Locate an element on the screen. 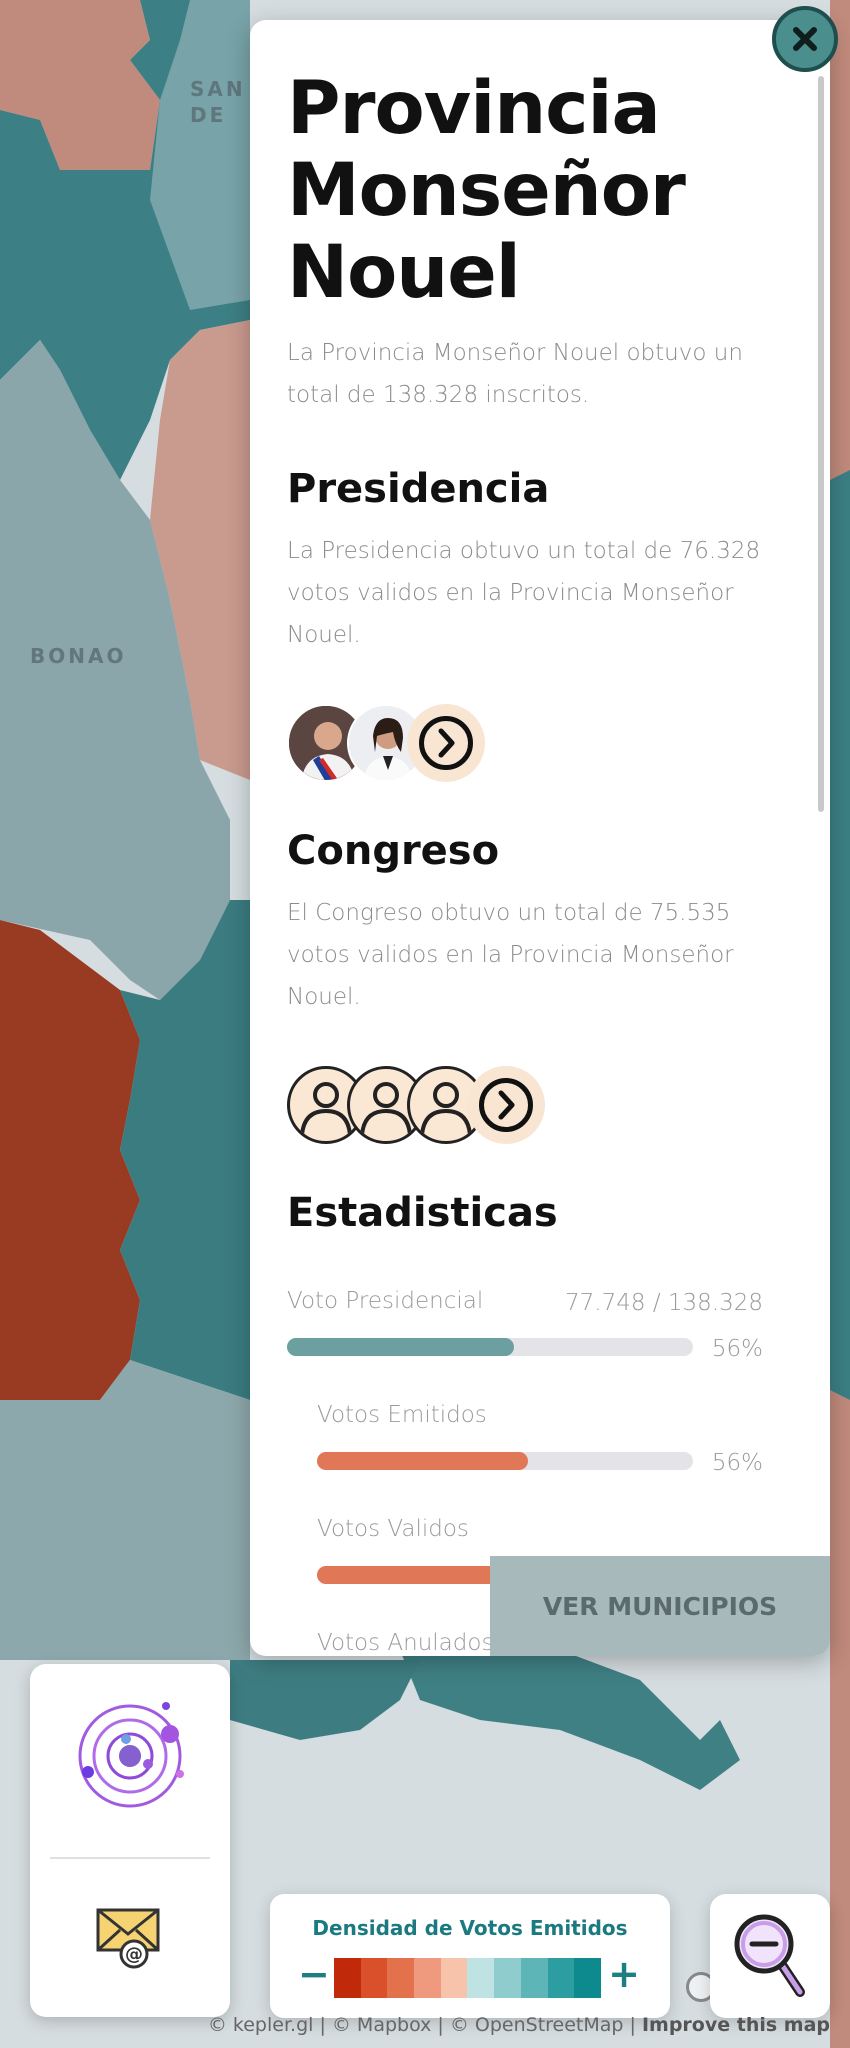 The image size is (850, 2048). stat-label: Votos Validos is located at coordinates (393, 1529).